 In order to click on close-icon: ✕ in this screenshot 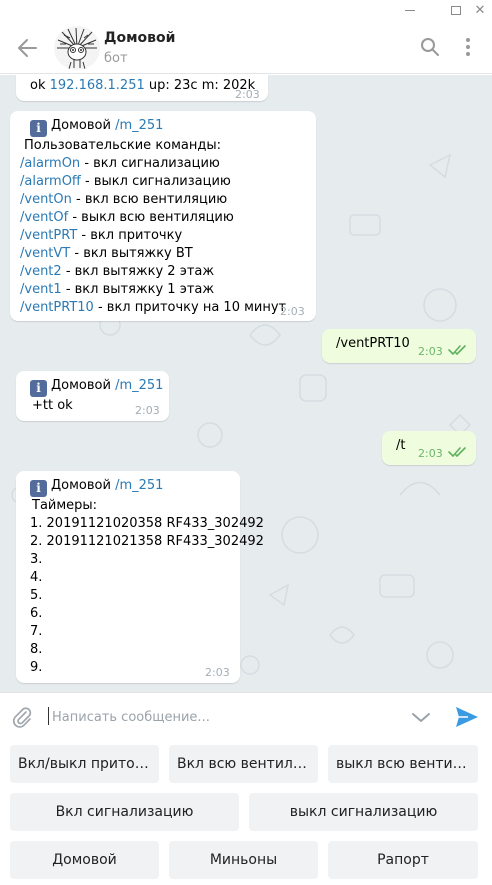, I will do `click(480, 11)`.